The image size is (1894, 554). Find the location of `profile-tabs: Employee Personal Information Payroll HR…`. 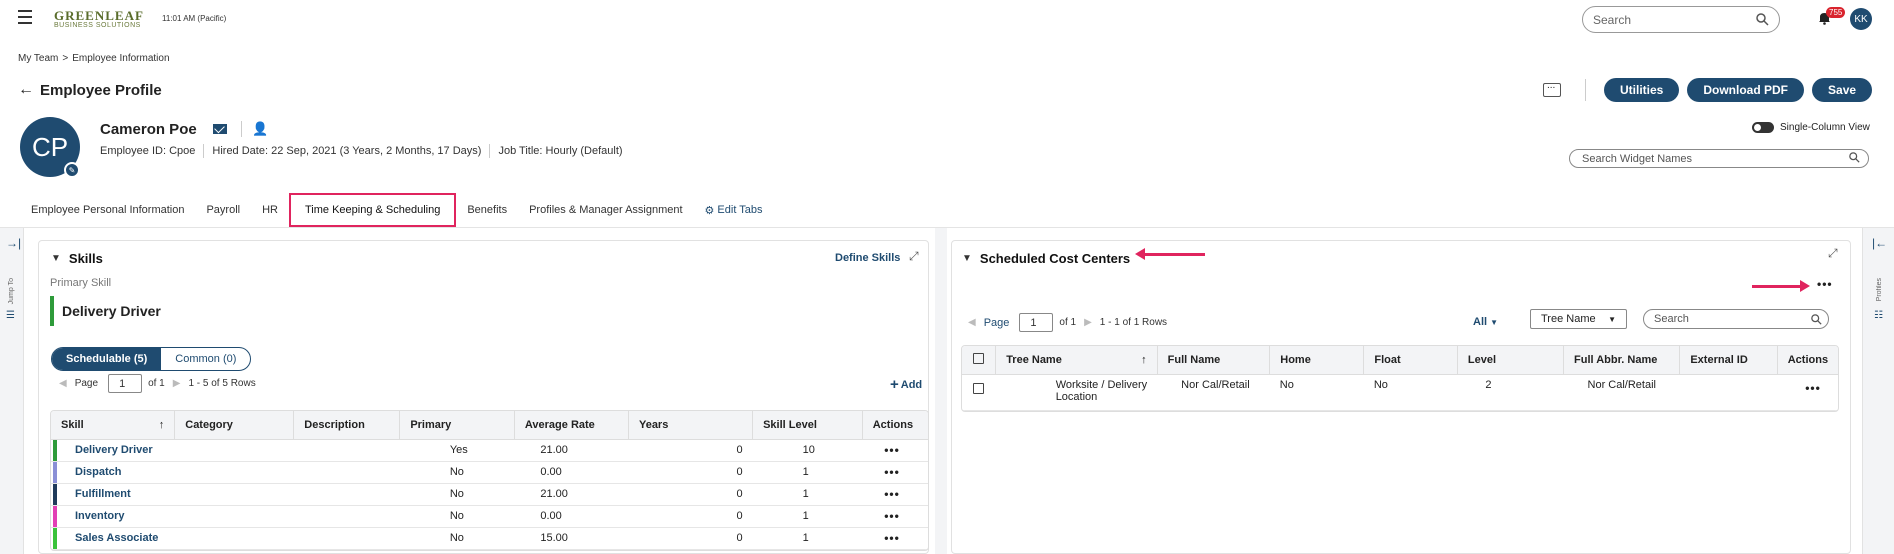

profile-tabs: Employee Personal Information Payroll HR… is located at coordinates (396, 210).